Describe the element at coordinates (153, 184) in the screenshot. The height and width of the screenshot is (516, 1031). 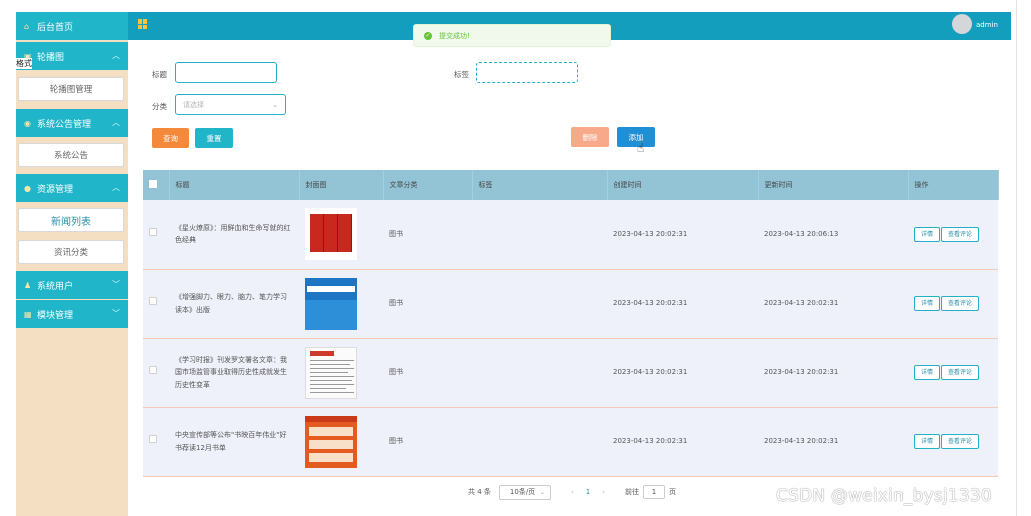
I see `select-all-checkbox` at that location.